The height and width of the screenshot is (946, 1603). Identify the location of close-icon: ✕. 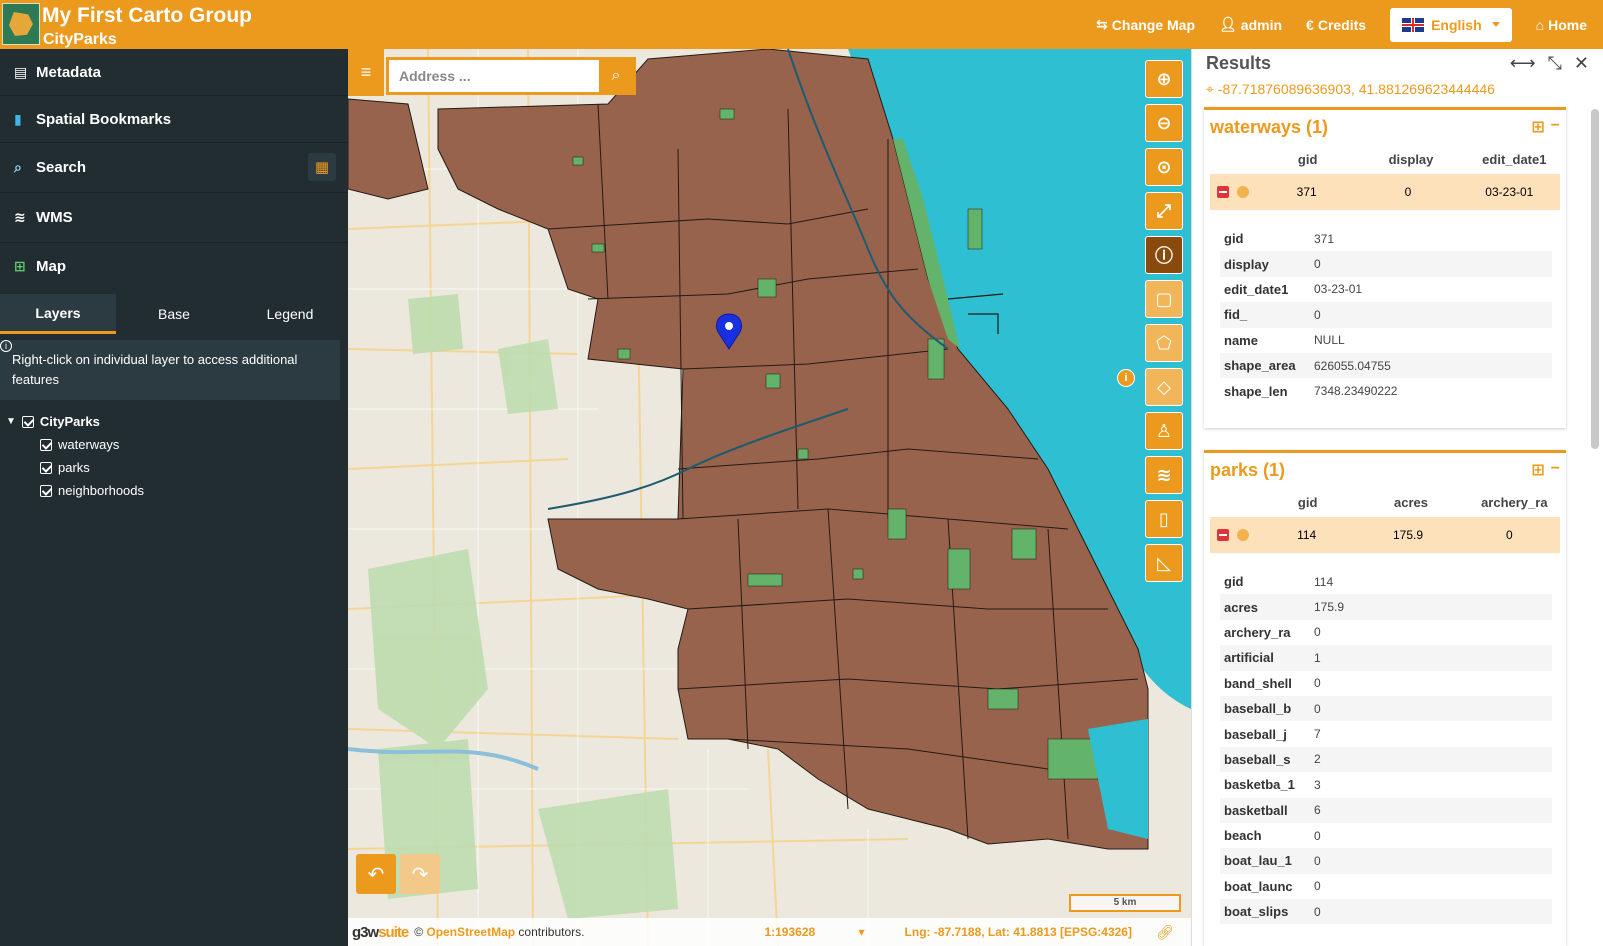
(1581, 63).